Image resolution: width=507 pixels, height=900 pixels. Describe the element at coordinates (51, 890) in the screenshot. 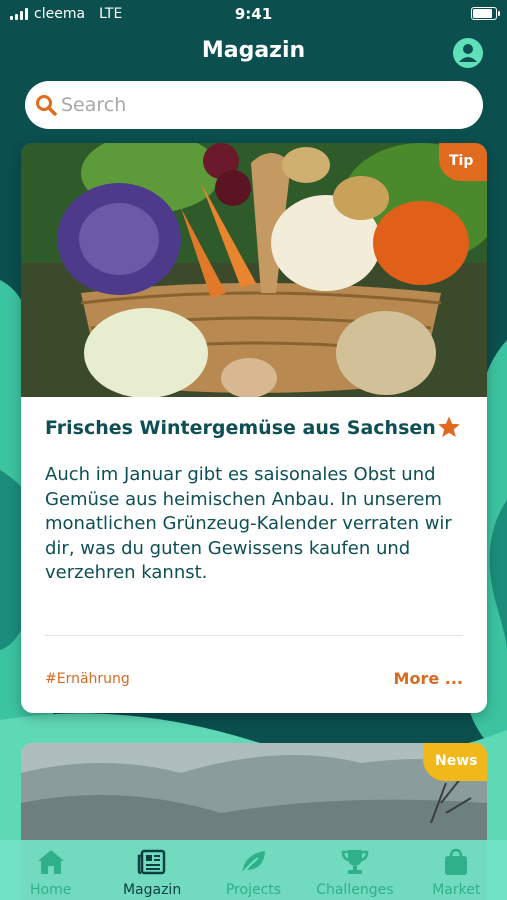

I see `tab-label-home: Home` at that location.